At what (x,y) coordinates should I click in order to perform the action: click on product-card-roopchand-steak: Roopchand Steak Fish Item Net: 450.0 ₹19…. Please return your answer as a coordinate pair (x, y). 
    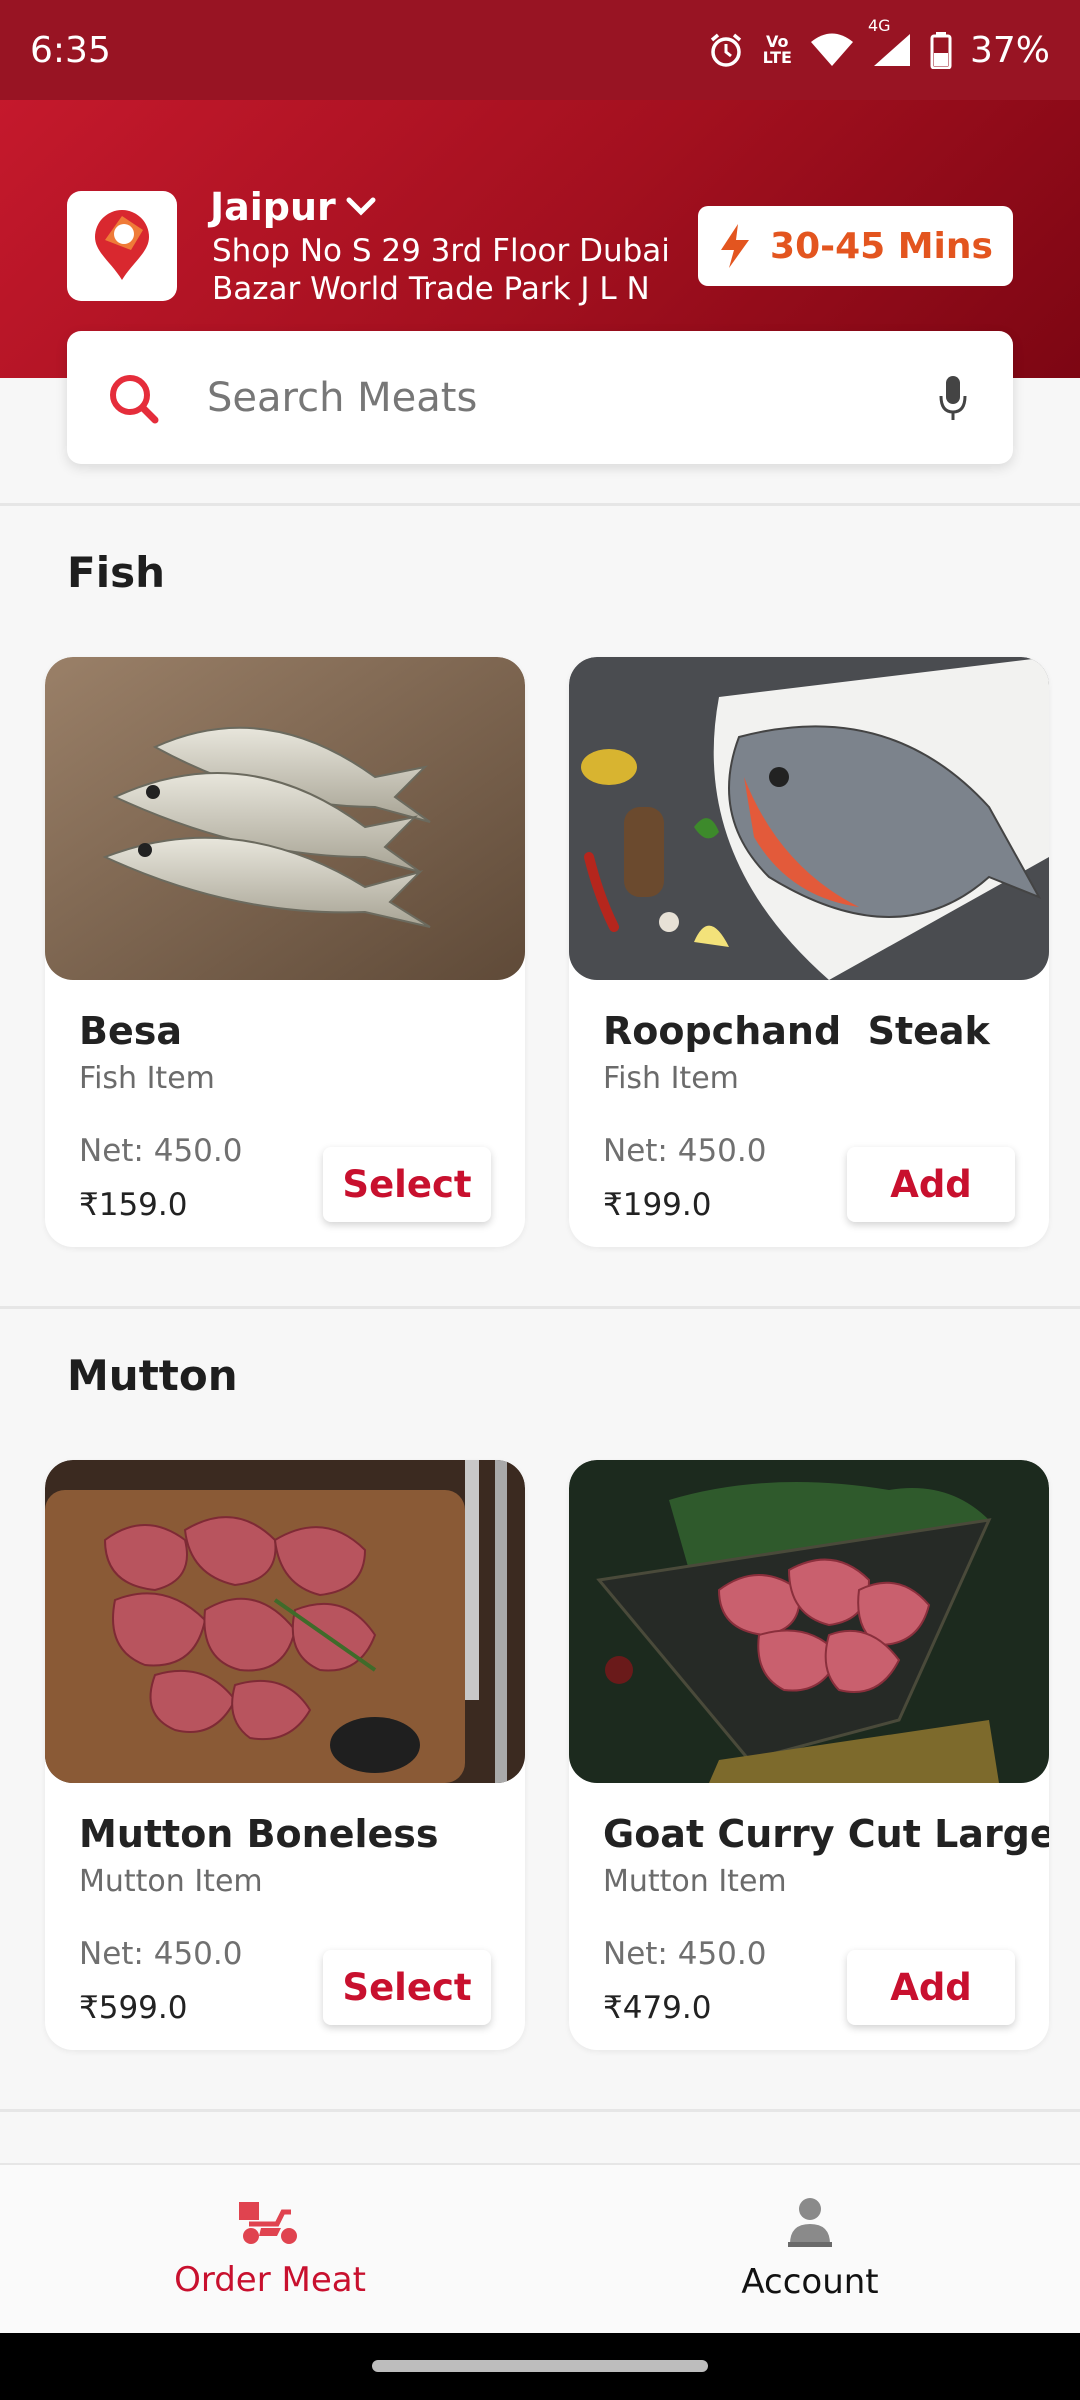
    Looking at the image, I should click on (809, 952).